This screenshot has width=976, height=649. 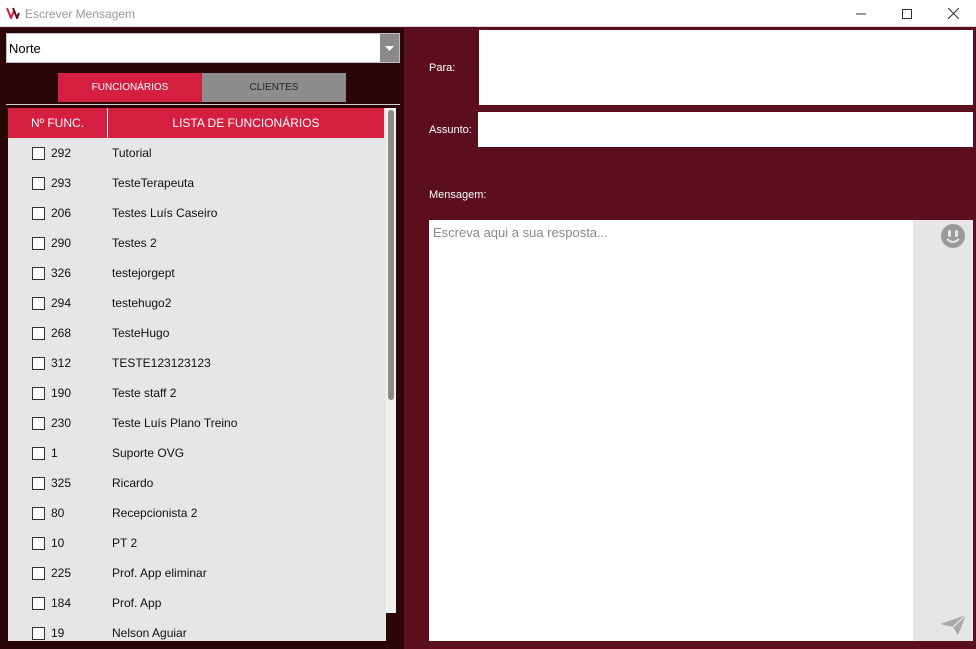 I want to click on list-item: 292 Tutorial, so click(x=196, y=153).